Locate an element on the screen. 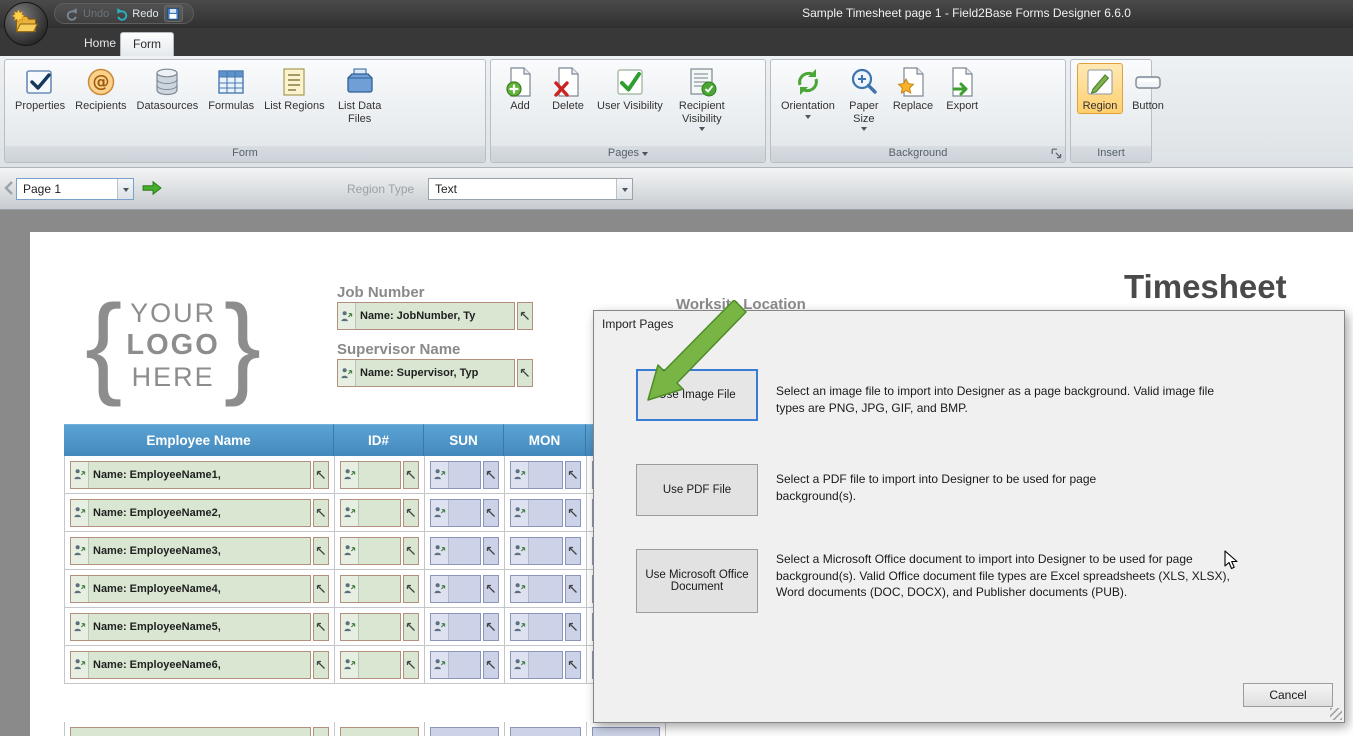 Image resolution: width=1353 pixels, height=736 pixels. save-button is located at coordinates (173, 13).